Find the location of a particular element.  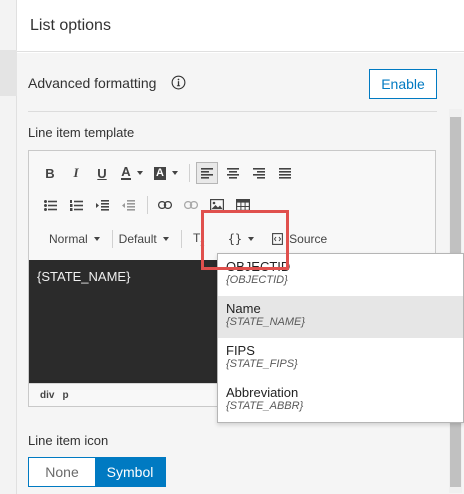

background-color-button: A is located at coordinates (166, 173).